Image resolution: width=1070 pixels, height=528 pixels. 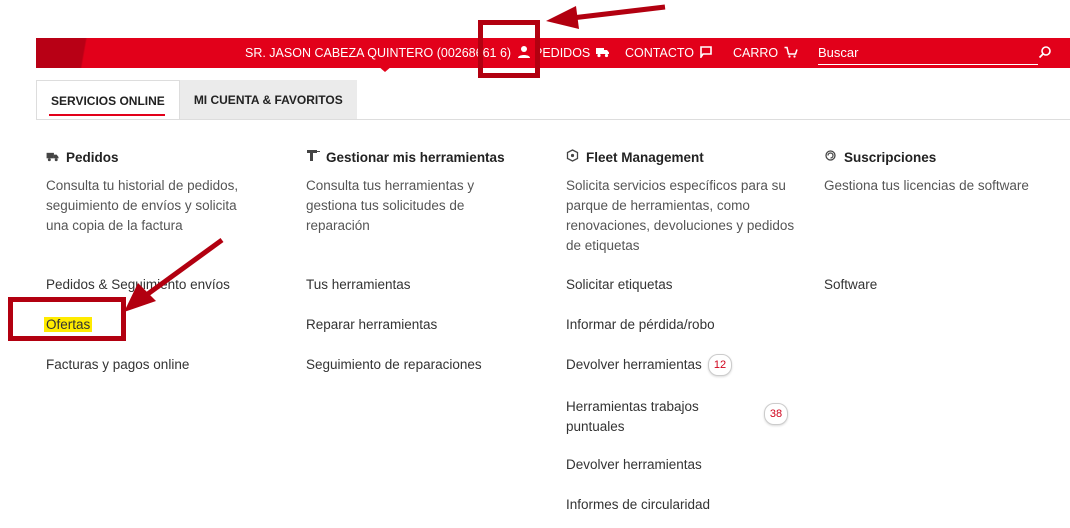 What do you see at coordinates (606, 16) in the screenshot?
I see `annotation-arrow-top` at bounding box center [606, 16].